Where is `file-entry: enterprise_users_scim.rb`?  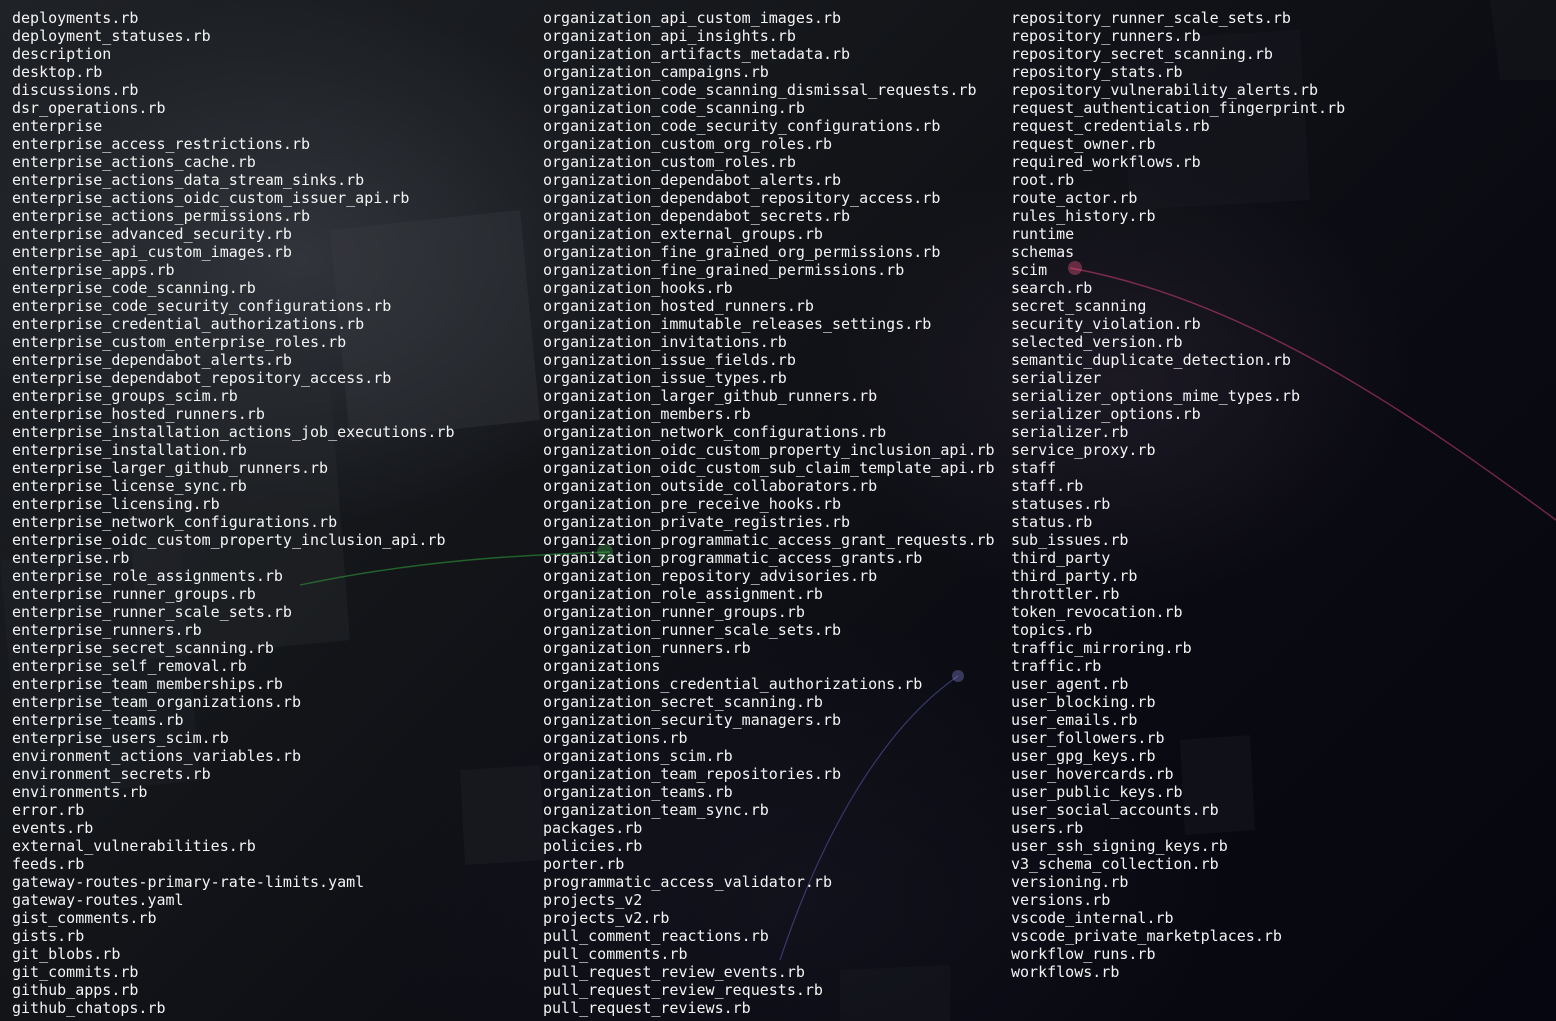 file-entry: enterprise_users_scim.rb is located at coordinates (120, 738).